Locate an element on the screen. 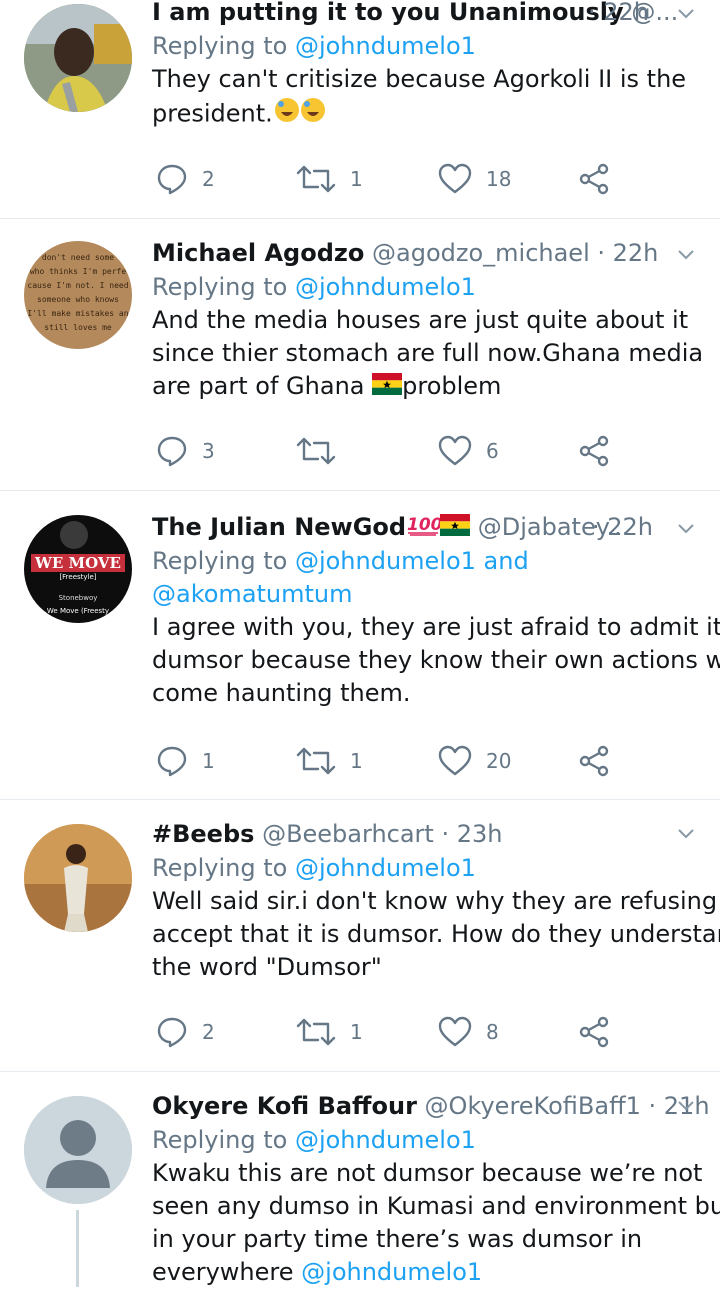 The width and height of the screenshot is (720, 1289). avatar-text: don't need some is located at coordinates (78, 257).